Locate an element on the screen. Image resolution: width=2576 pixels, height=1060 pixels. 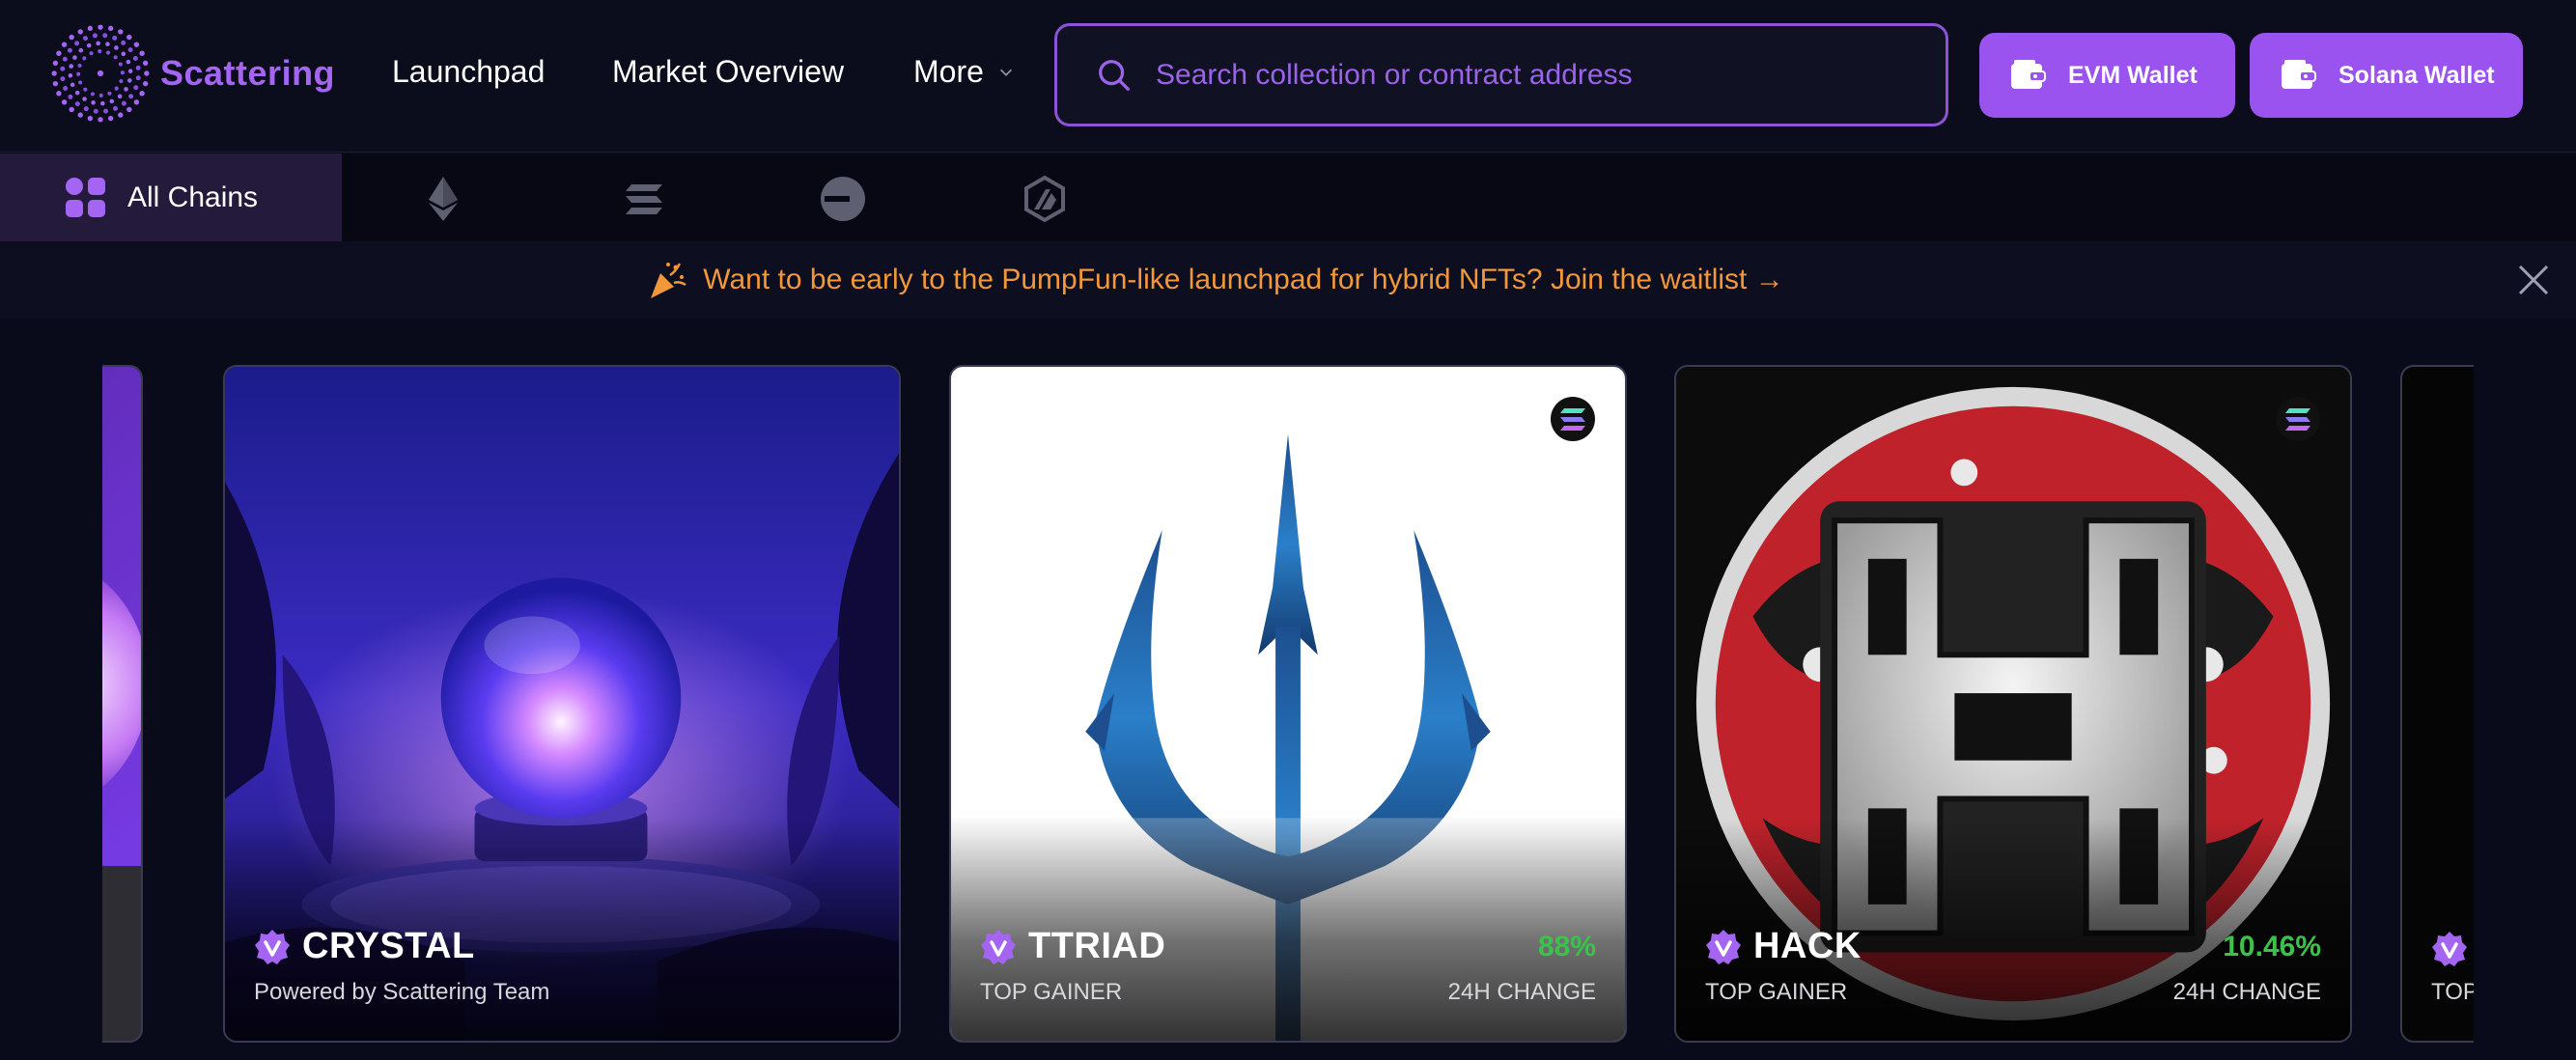
card-info: TTRIAD 88% TOP GAINER 24H CHANGE is located at coordinates (1288, 966).